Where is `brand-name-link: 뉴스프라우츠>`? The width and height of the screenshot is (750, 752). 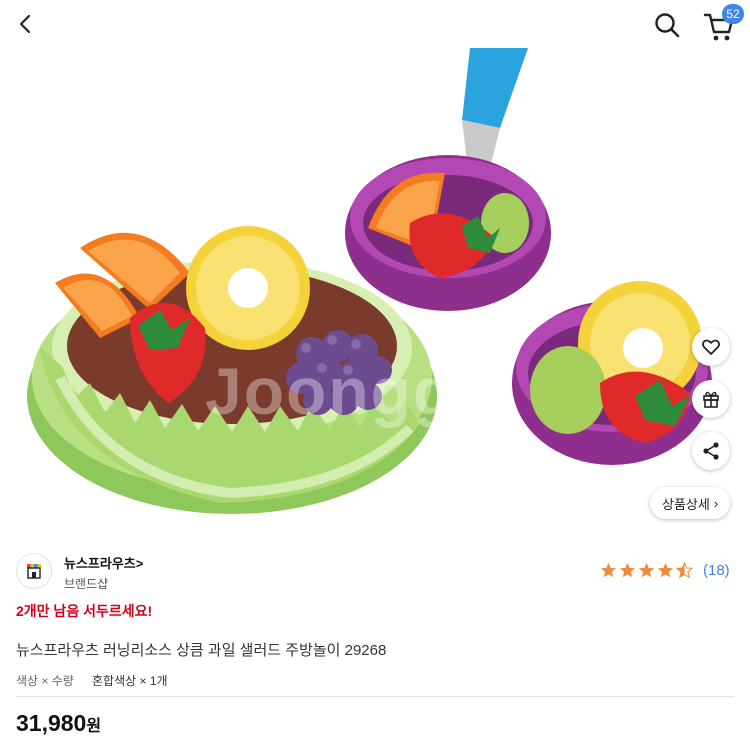
brand-name-link: 뉴스프라우츠> is located at coordinates (103, 562).